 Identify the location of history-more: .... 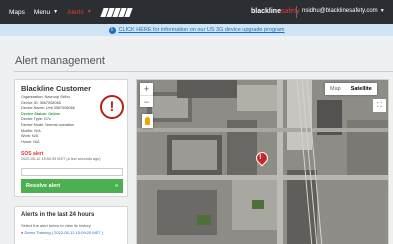
(47, 238).